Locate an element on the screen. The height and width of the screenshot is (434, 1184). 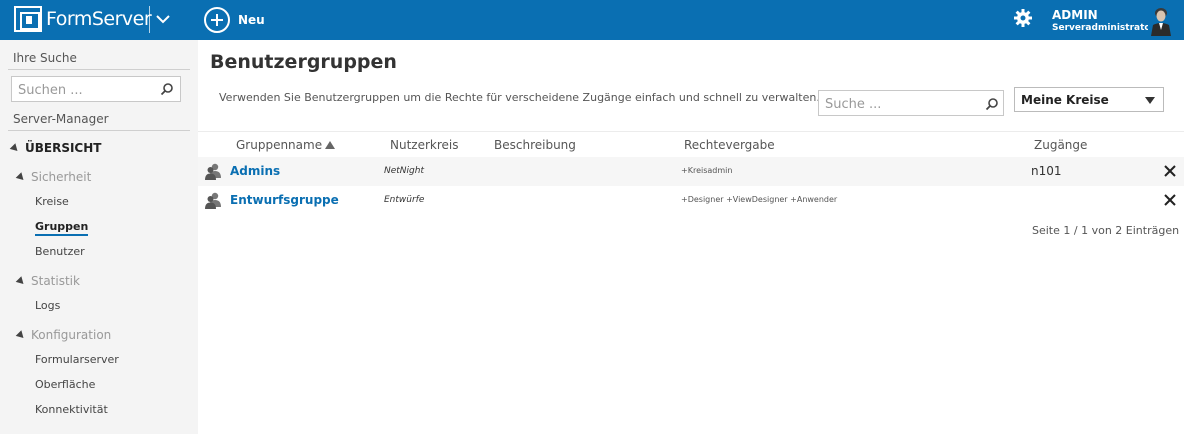
sidebar-item-kreise: Kreise is located at coordinates (52, 201).